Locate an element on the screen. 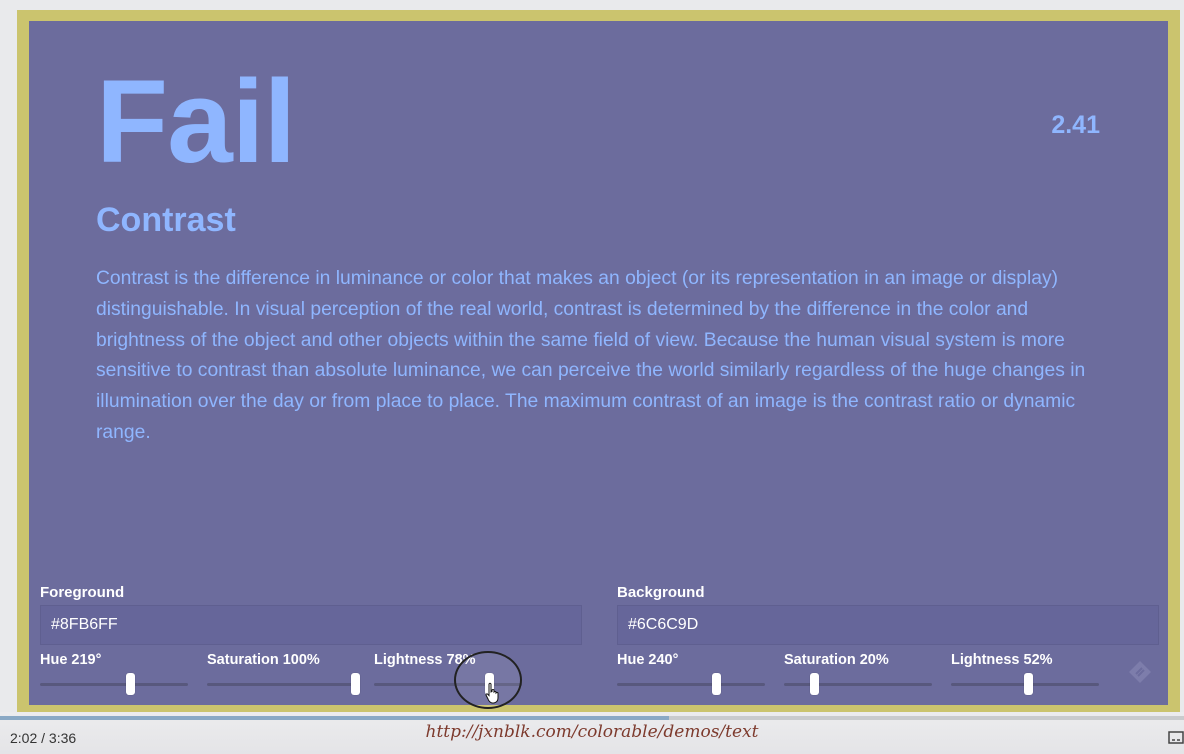 Image resolution: width=1184 pixels, height=754 pixels. foreground-hex-input is located at coordinates (311, 625).